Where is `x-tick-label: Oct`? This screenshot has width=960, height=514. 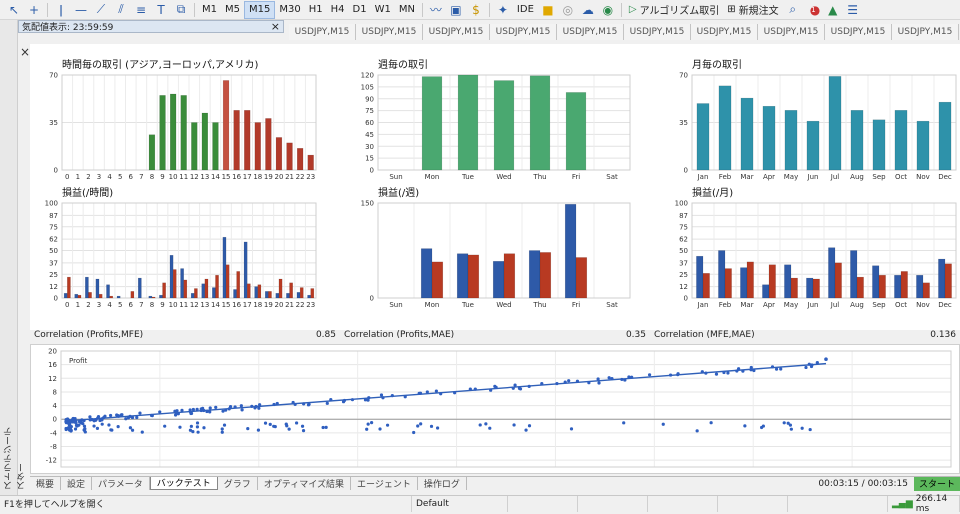 x-tick-label: Oct is located at coordinates (901, 177).